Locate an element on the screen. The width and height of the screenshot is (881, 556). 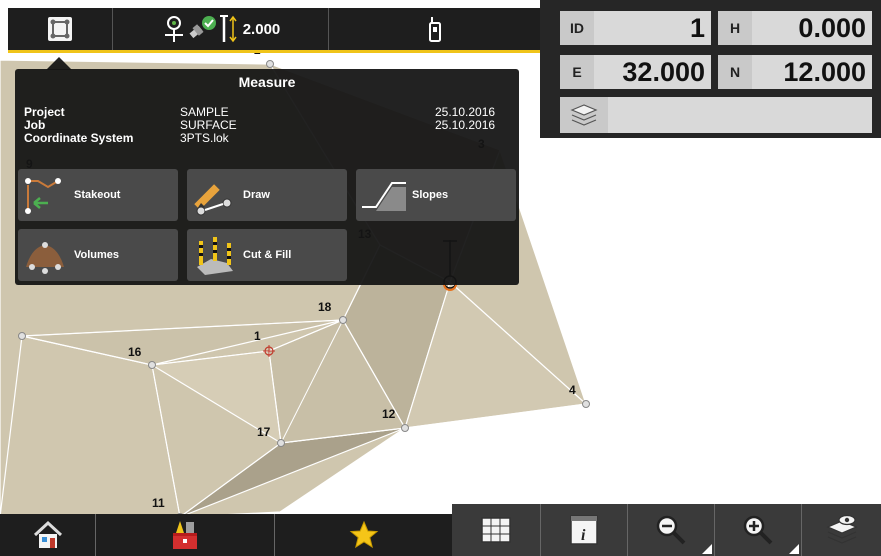
n-field: N 12.000 is located at coordinates (795, 72).